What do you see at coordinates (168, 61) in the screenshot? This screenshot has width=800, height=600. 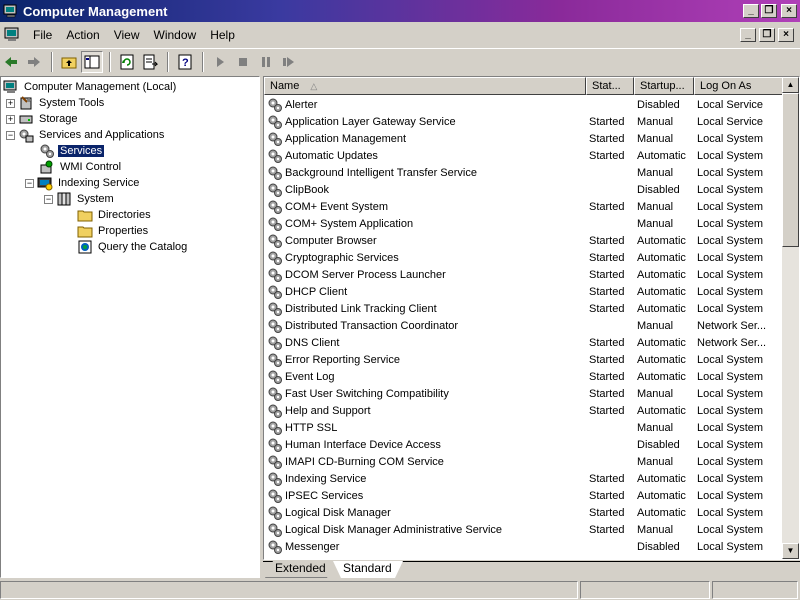 I see `toolbar-separator` at bounding box center [168, 61].